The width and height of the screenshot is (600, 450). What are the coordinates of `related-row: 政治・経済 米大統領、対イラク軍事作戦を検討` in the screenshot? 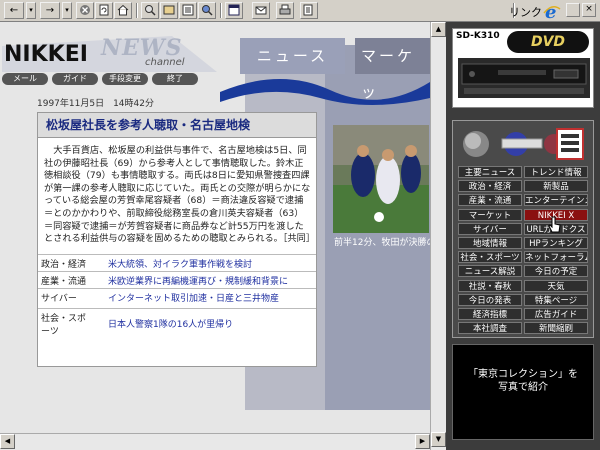 It's located at (177, 262).